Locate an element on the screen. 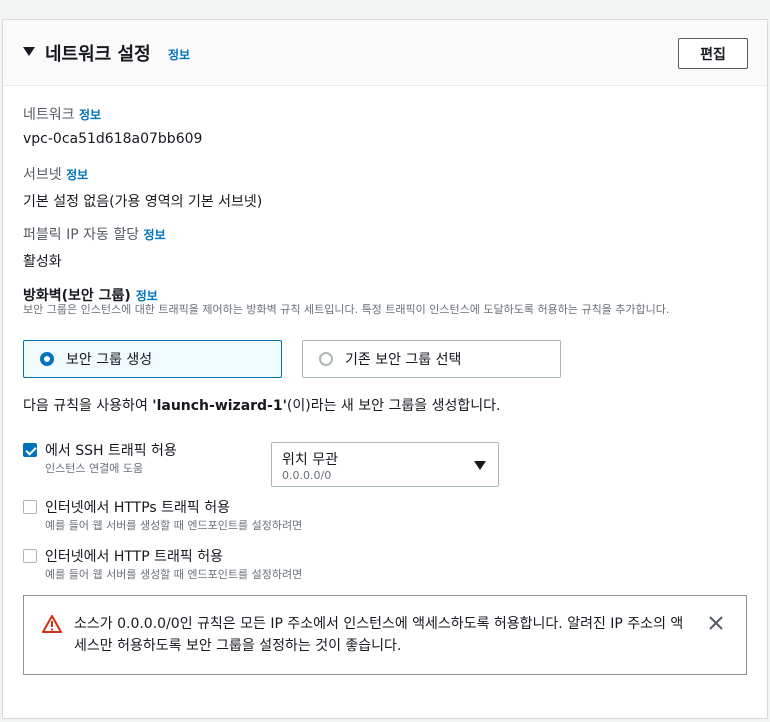 This screenshot has width=770, height=722. allow-ssh-label: 에서 SSH 트래픽 허용 is located at coordinates (111, 451).